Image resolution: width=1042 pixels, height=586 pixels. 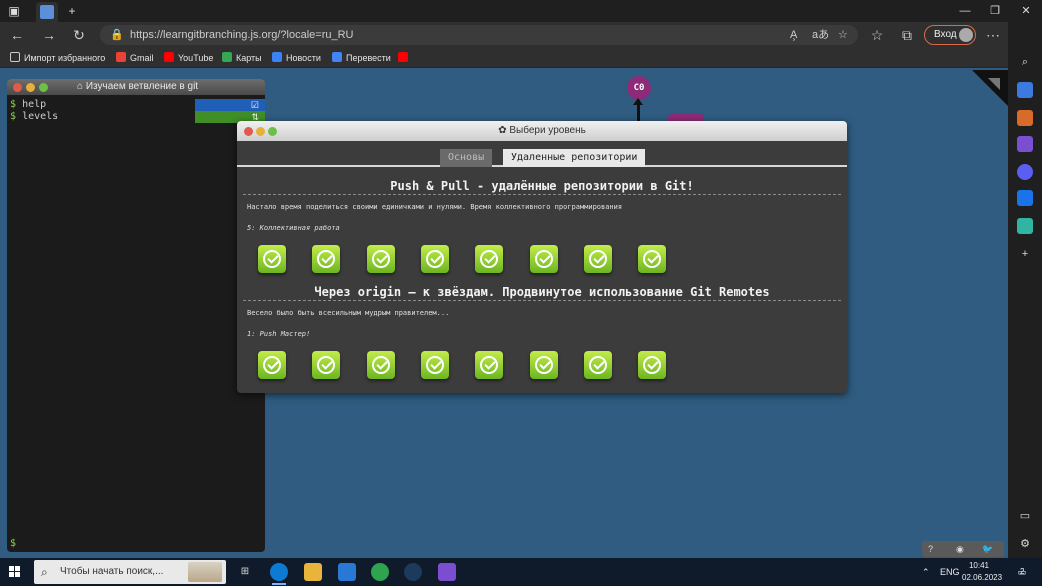 I want to click on chrome-icon, so click(x=380, y=572).